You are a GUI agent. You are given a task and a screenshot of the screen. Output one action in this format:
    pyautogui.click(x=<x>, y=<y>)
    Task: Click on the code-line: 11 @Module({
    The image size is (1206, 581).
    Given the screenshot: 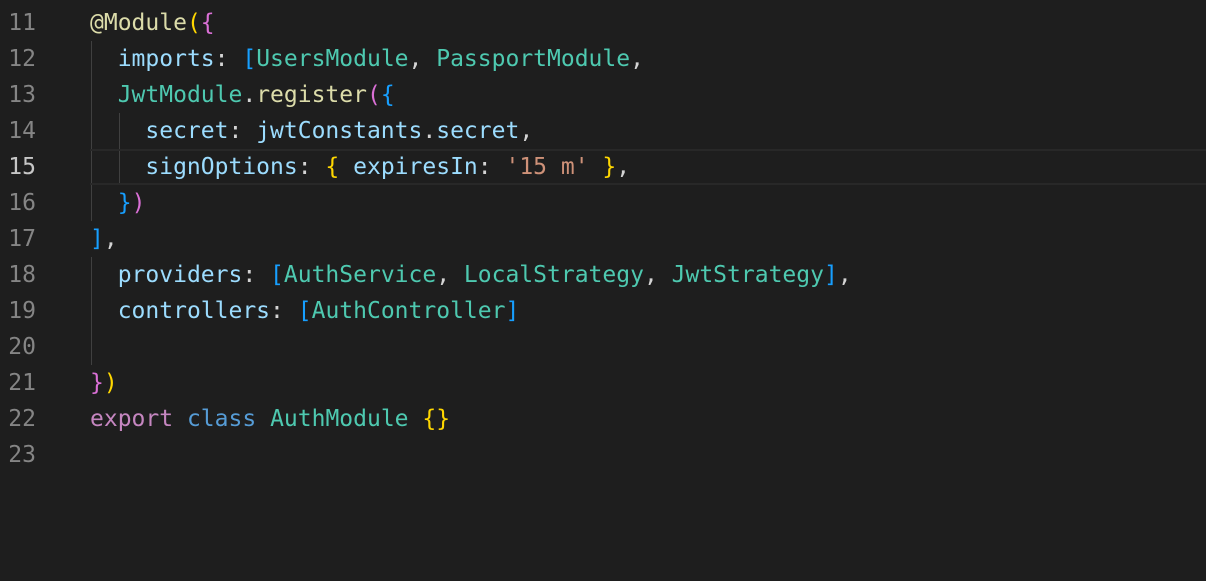 What is the action you would take?
    pyautogui.click(x=603, y=23)
    